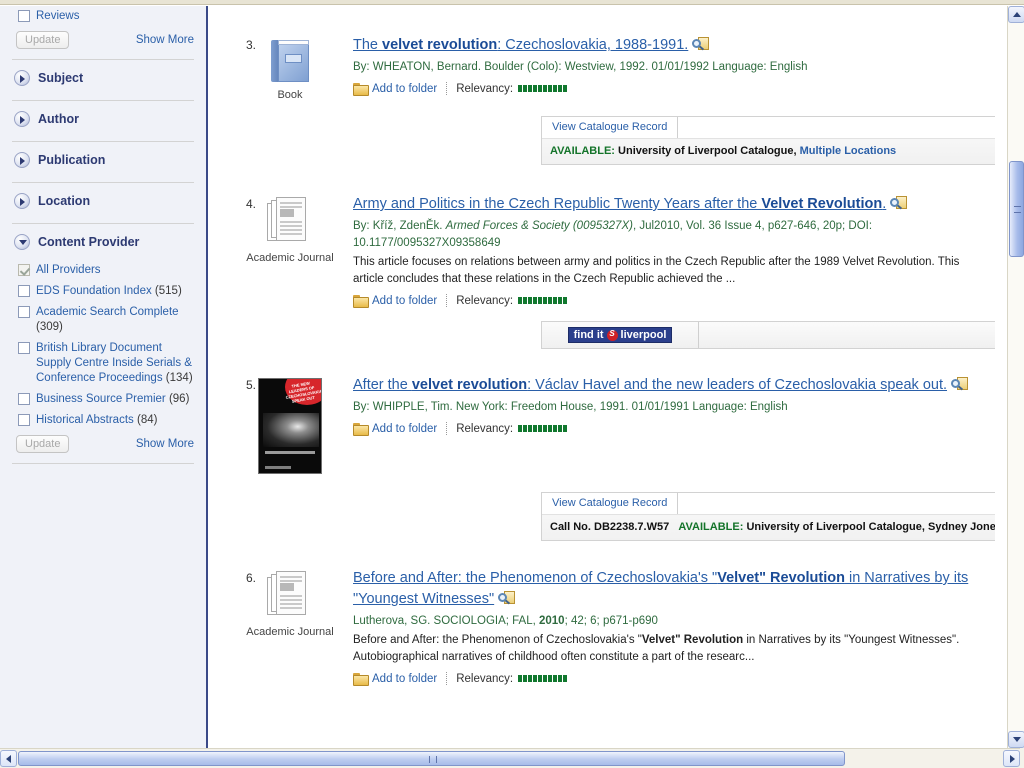 Image resolution: width=1024 pixels, height=768 pixels. What do you see at coordinates (431, 758) in the screenshot?
I see `horizontal-scrollbar-thumb` at bounding box center [431, 758].